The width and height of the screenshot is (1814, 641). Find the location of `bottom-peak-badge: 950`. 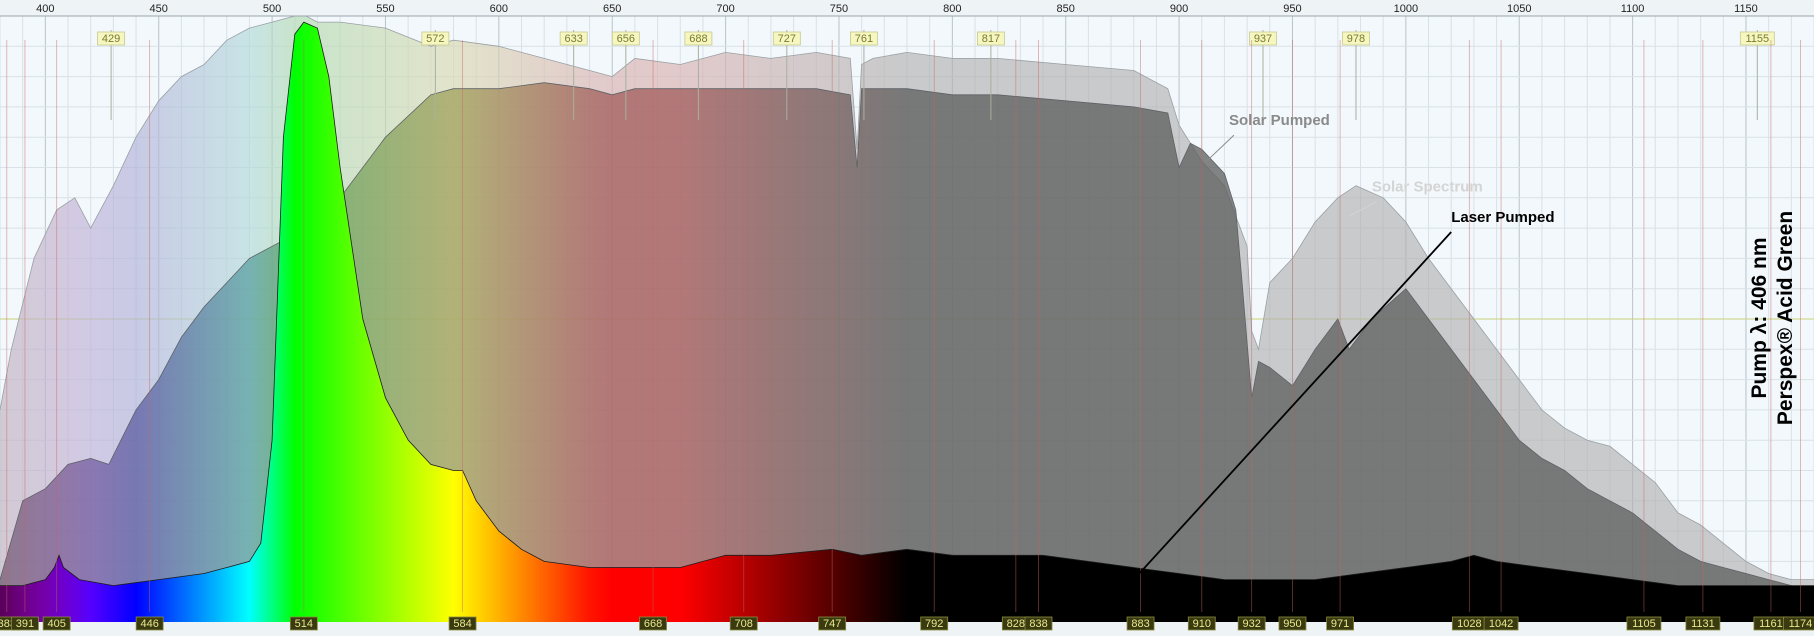

bottom-peak-badge: 950 is located at coordinates (1292, 623).